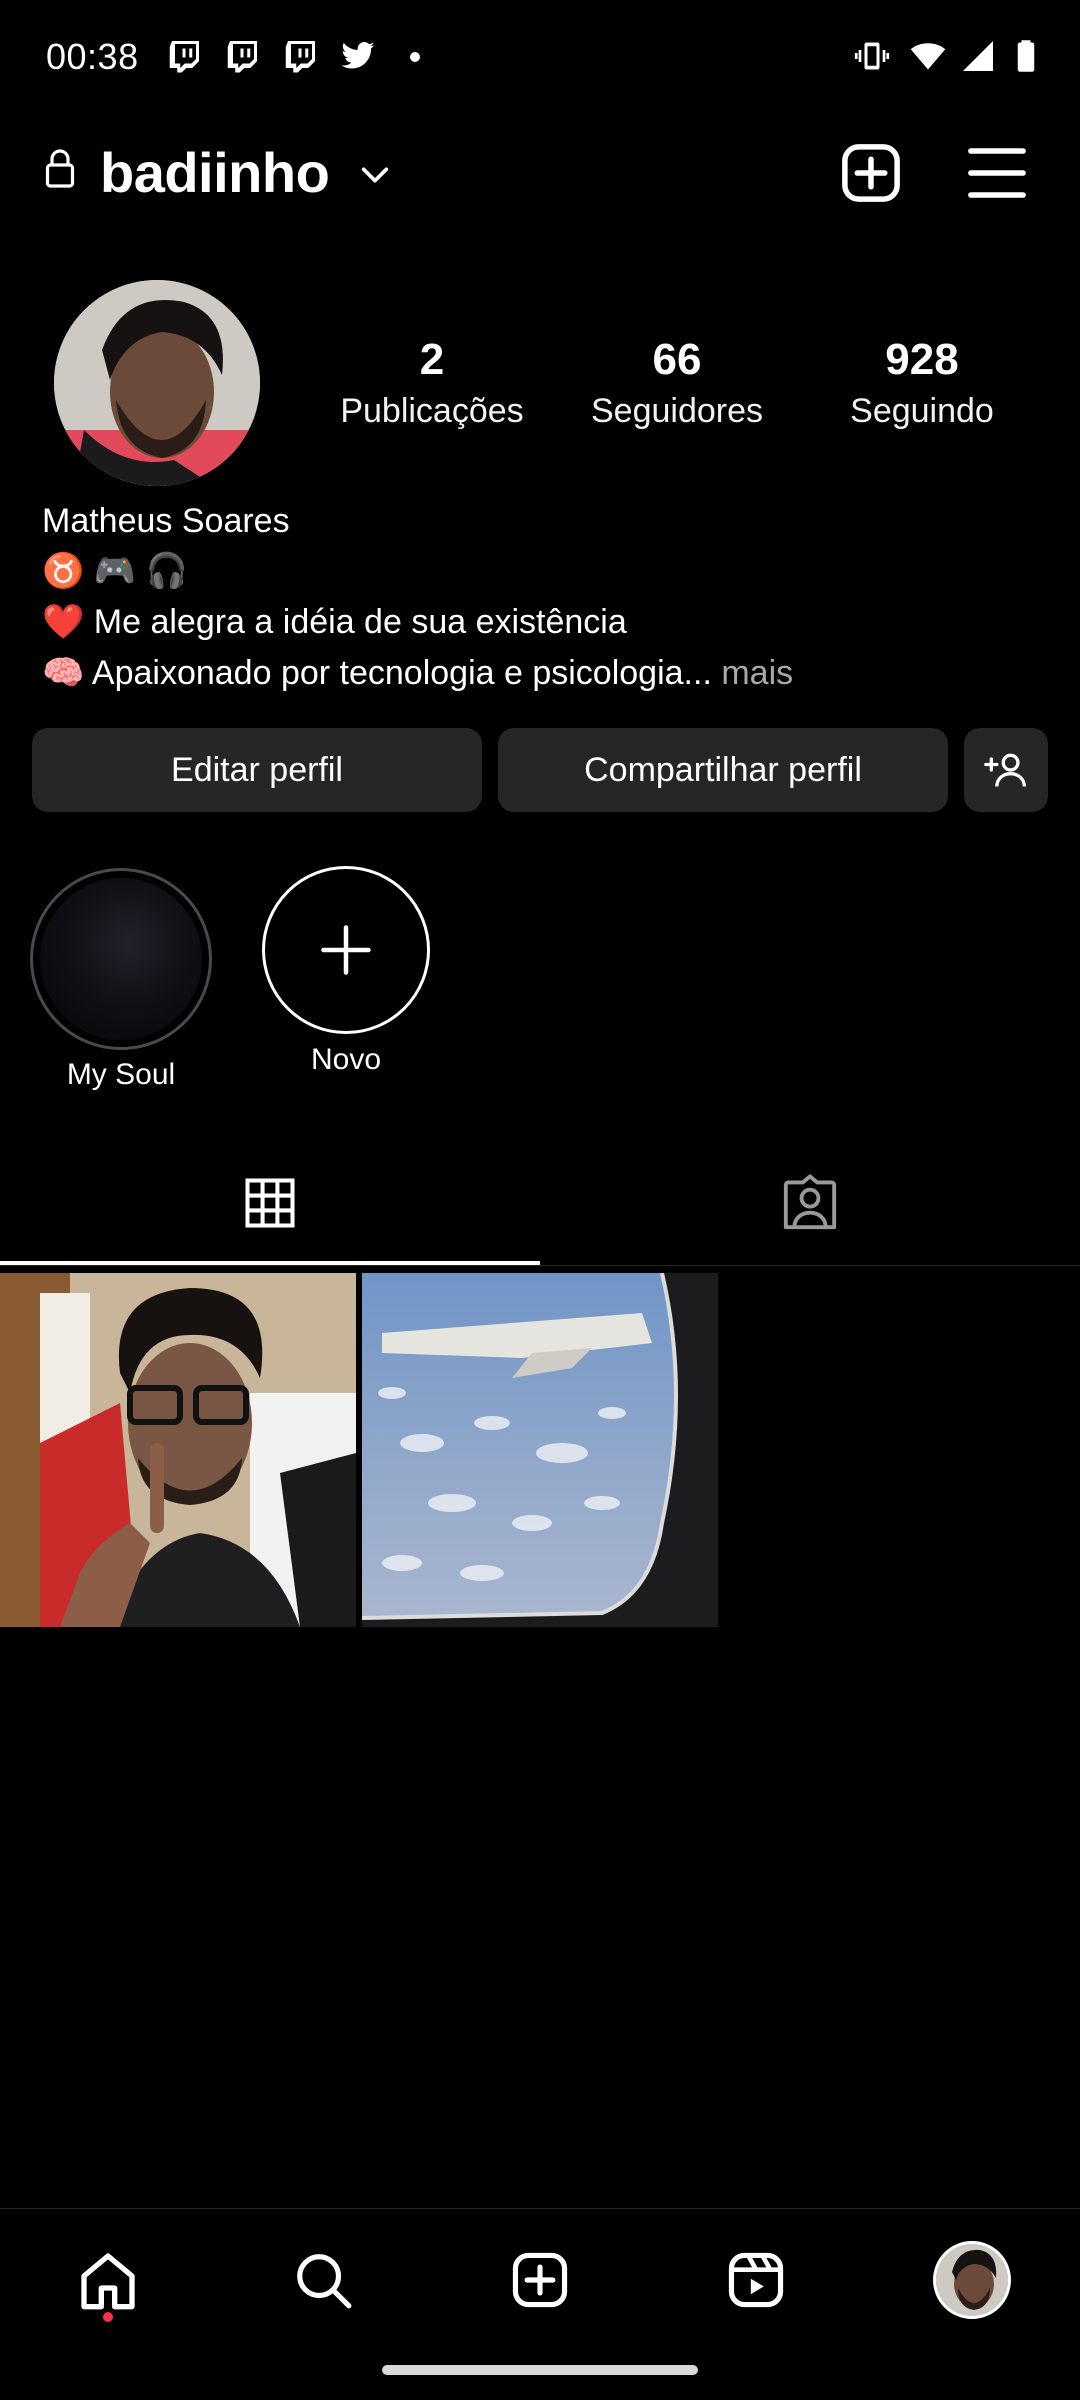 The height and width of the screenshot is (2400, 1080). I want to click on tab-tagged, so click(810, 1203).